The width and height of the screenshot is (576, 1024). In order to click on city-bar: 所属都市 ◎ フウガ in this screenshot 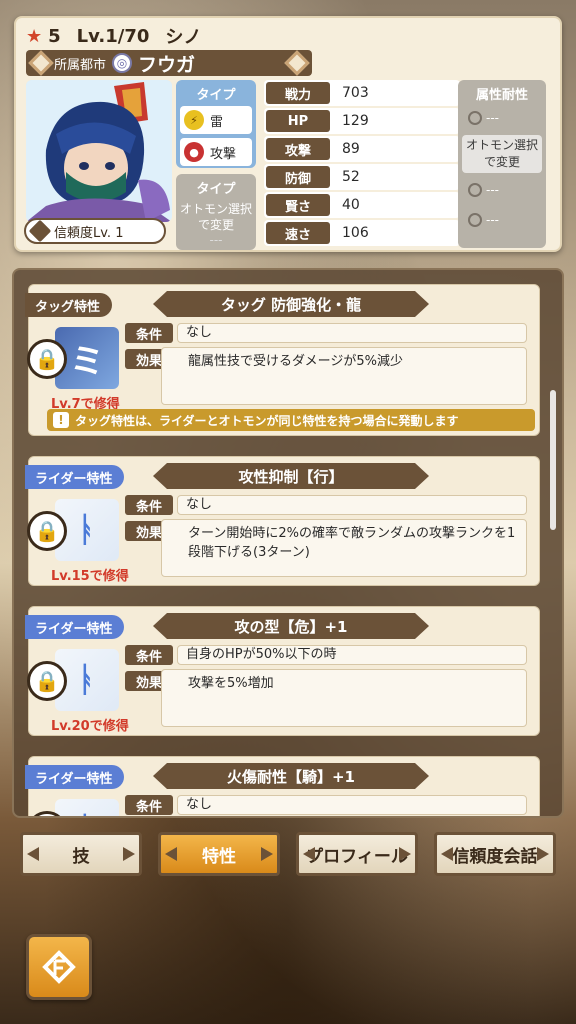, I will do `click(169, 63)`.